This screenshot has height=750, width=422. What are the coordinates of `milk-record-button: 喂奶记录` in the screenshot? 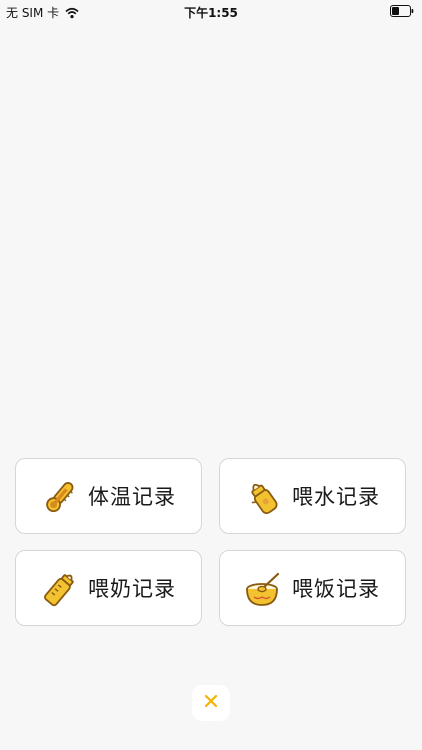 It's located at (108, 588).